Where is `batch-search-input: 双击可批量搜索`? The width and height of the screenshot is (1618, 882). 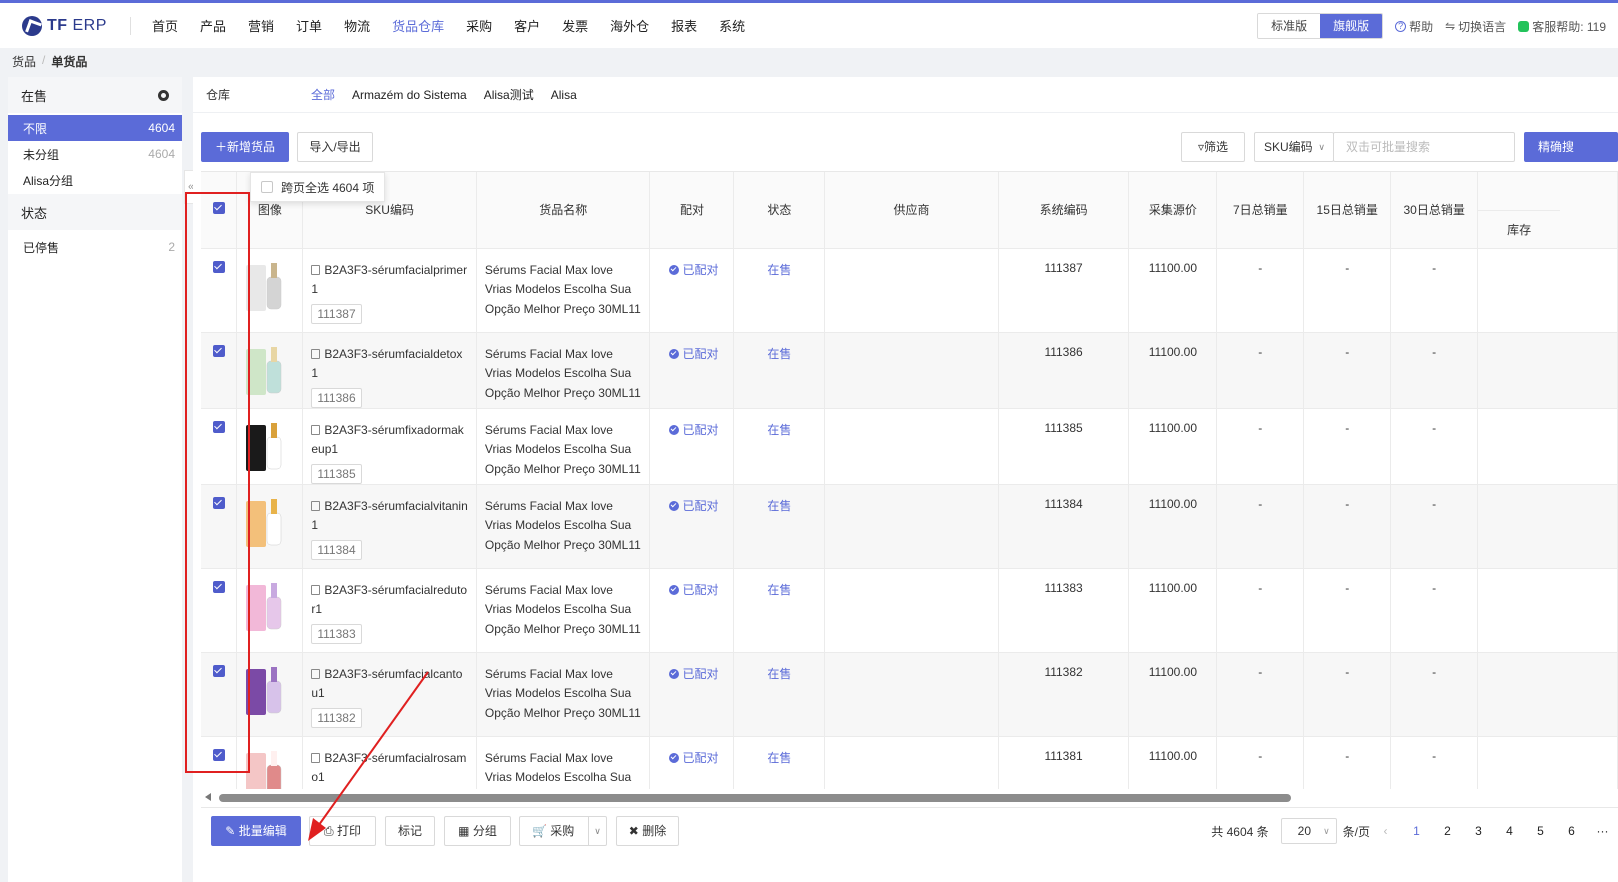 batch-search-input: 双击可批量搜索 is located at coordinates (1424, 147).